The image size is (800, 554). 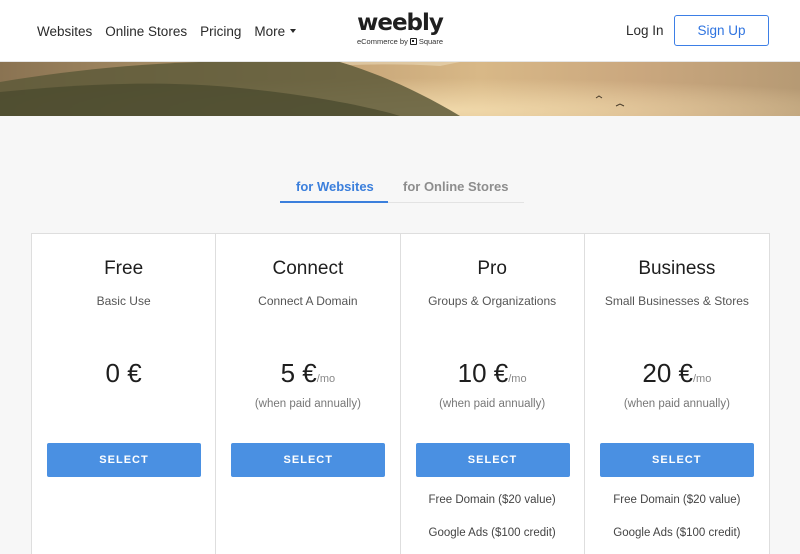 I want to click on nav-online-stores: Online Stores, so click(x=146, y=31).